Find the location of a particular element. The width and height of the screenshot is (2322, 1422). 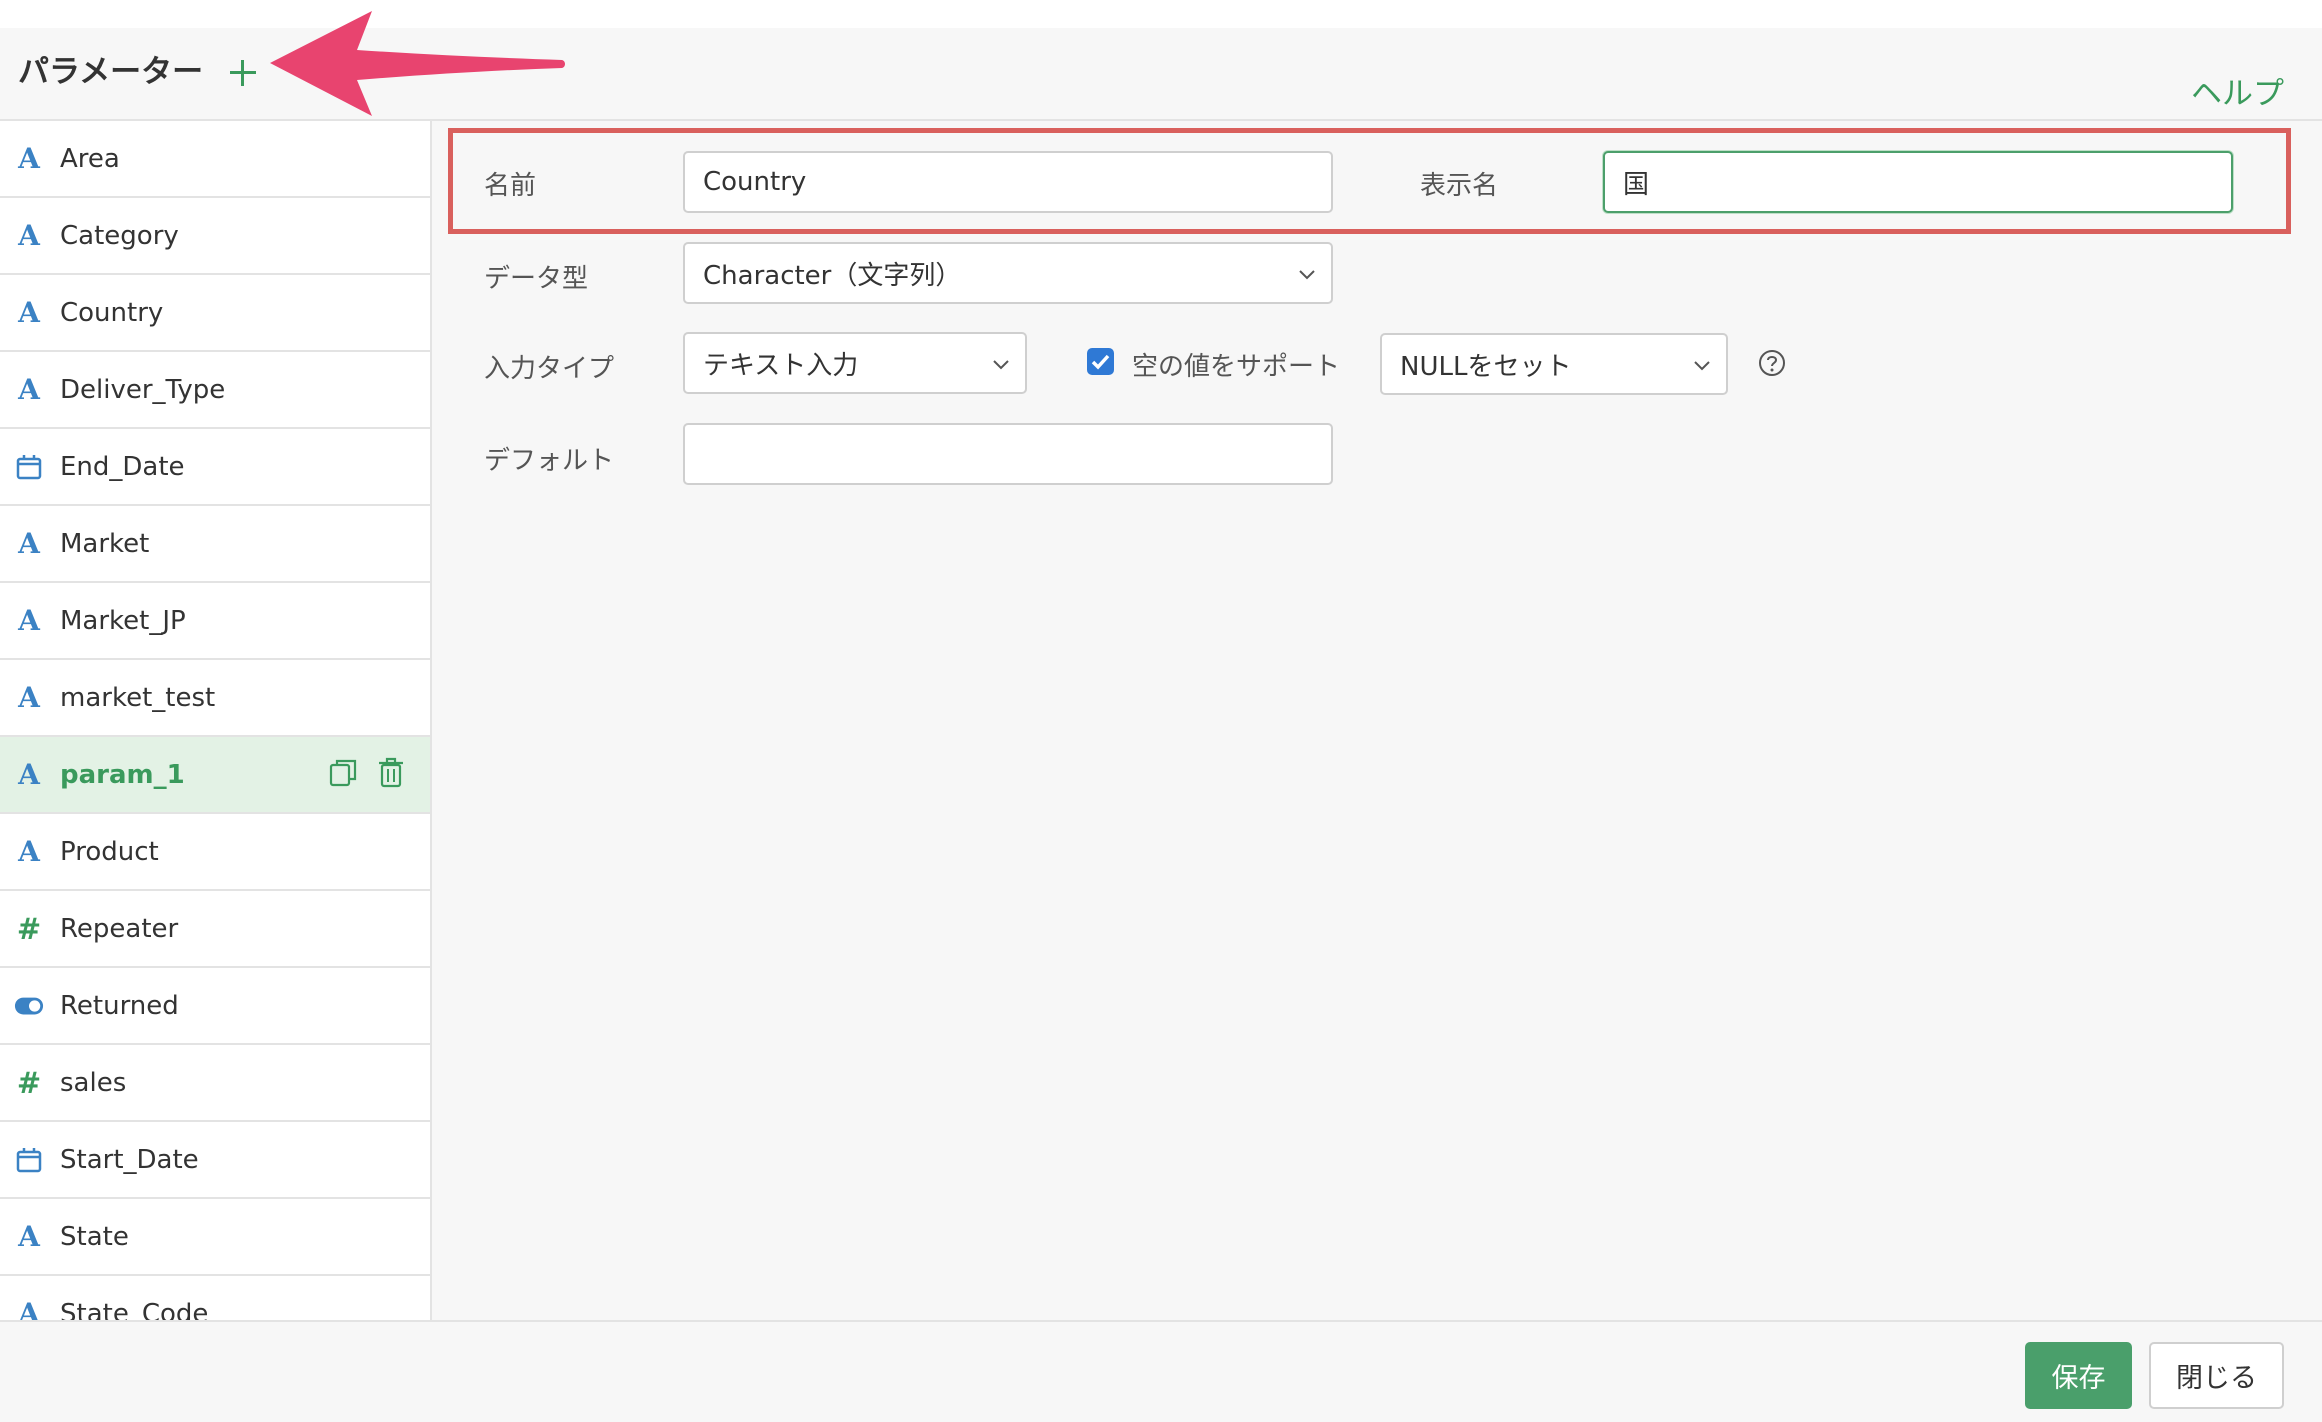

sidebar-item-label: param_1 is located at coordinates (122, 774).